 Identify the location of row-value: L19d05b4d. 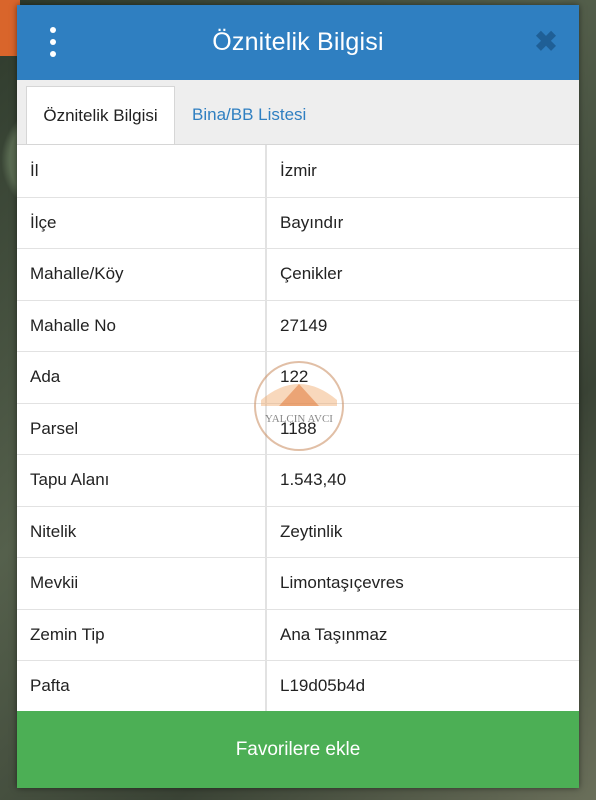
(323, 686).